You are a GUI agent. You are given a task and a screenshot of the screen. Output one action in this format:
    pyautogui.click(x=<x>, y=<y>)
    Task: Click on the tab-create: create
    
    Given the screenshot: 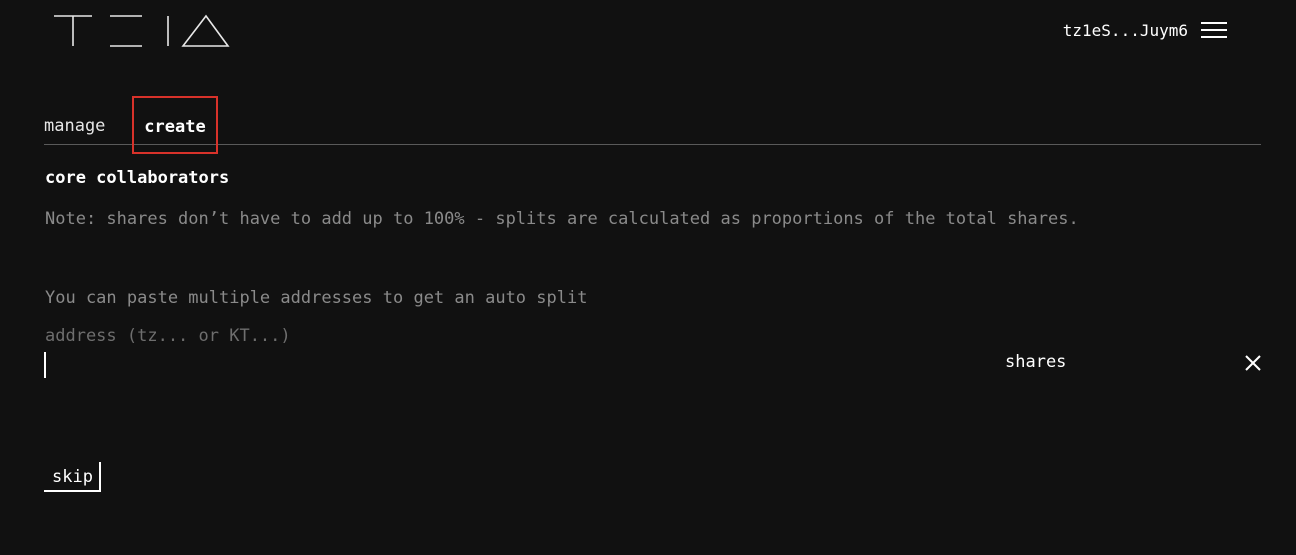 What is the action you would take?
    pyautogui.click(x=175, y=125)
    